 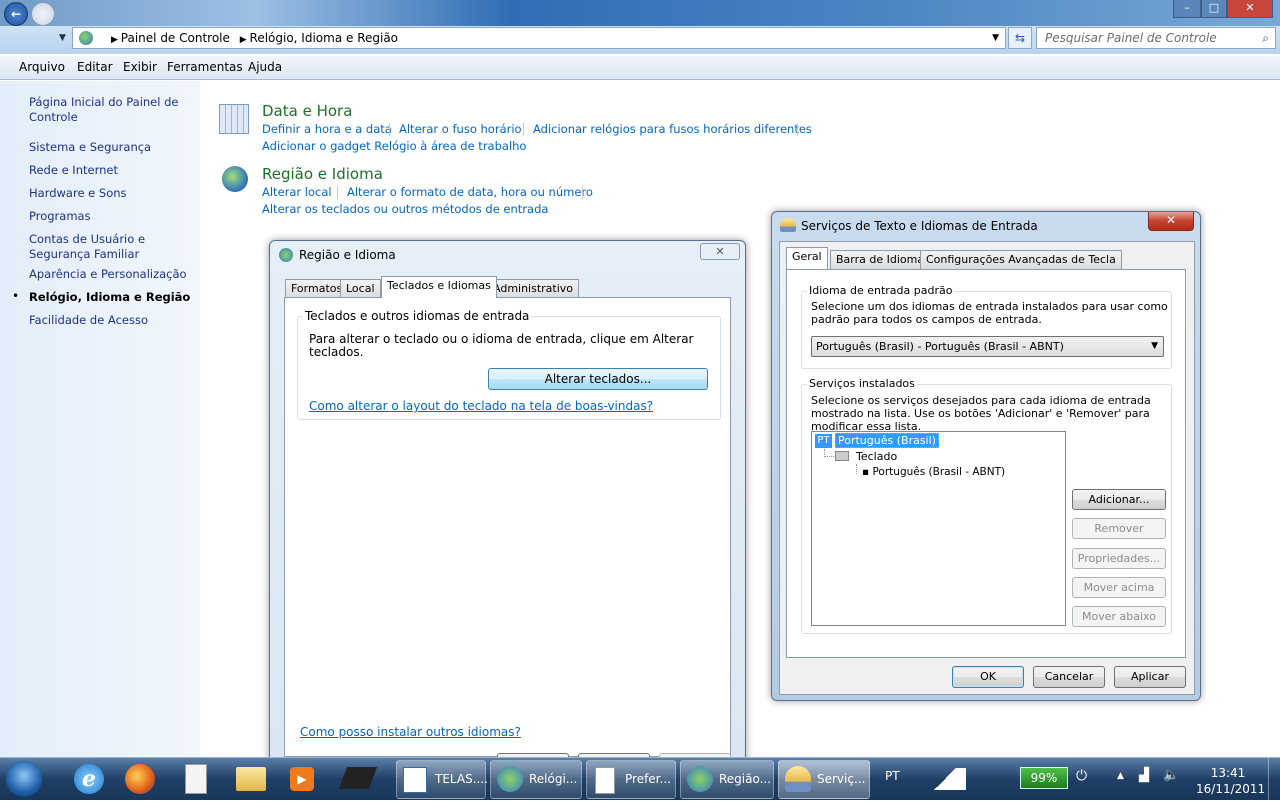 I want to click on sidebar-item-home: Página Inicial do Painel de Controle, so click(x=114, y=110).